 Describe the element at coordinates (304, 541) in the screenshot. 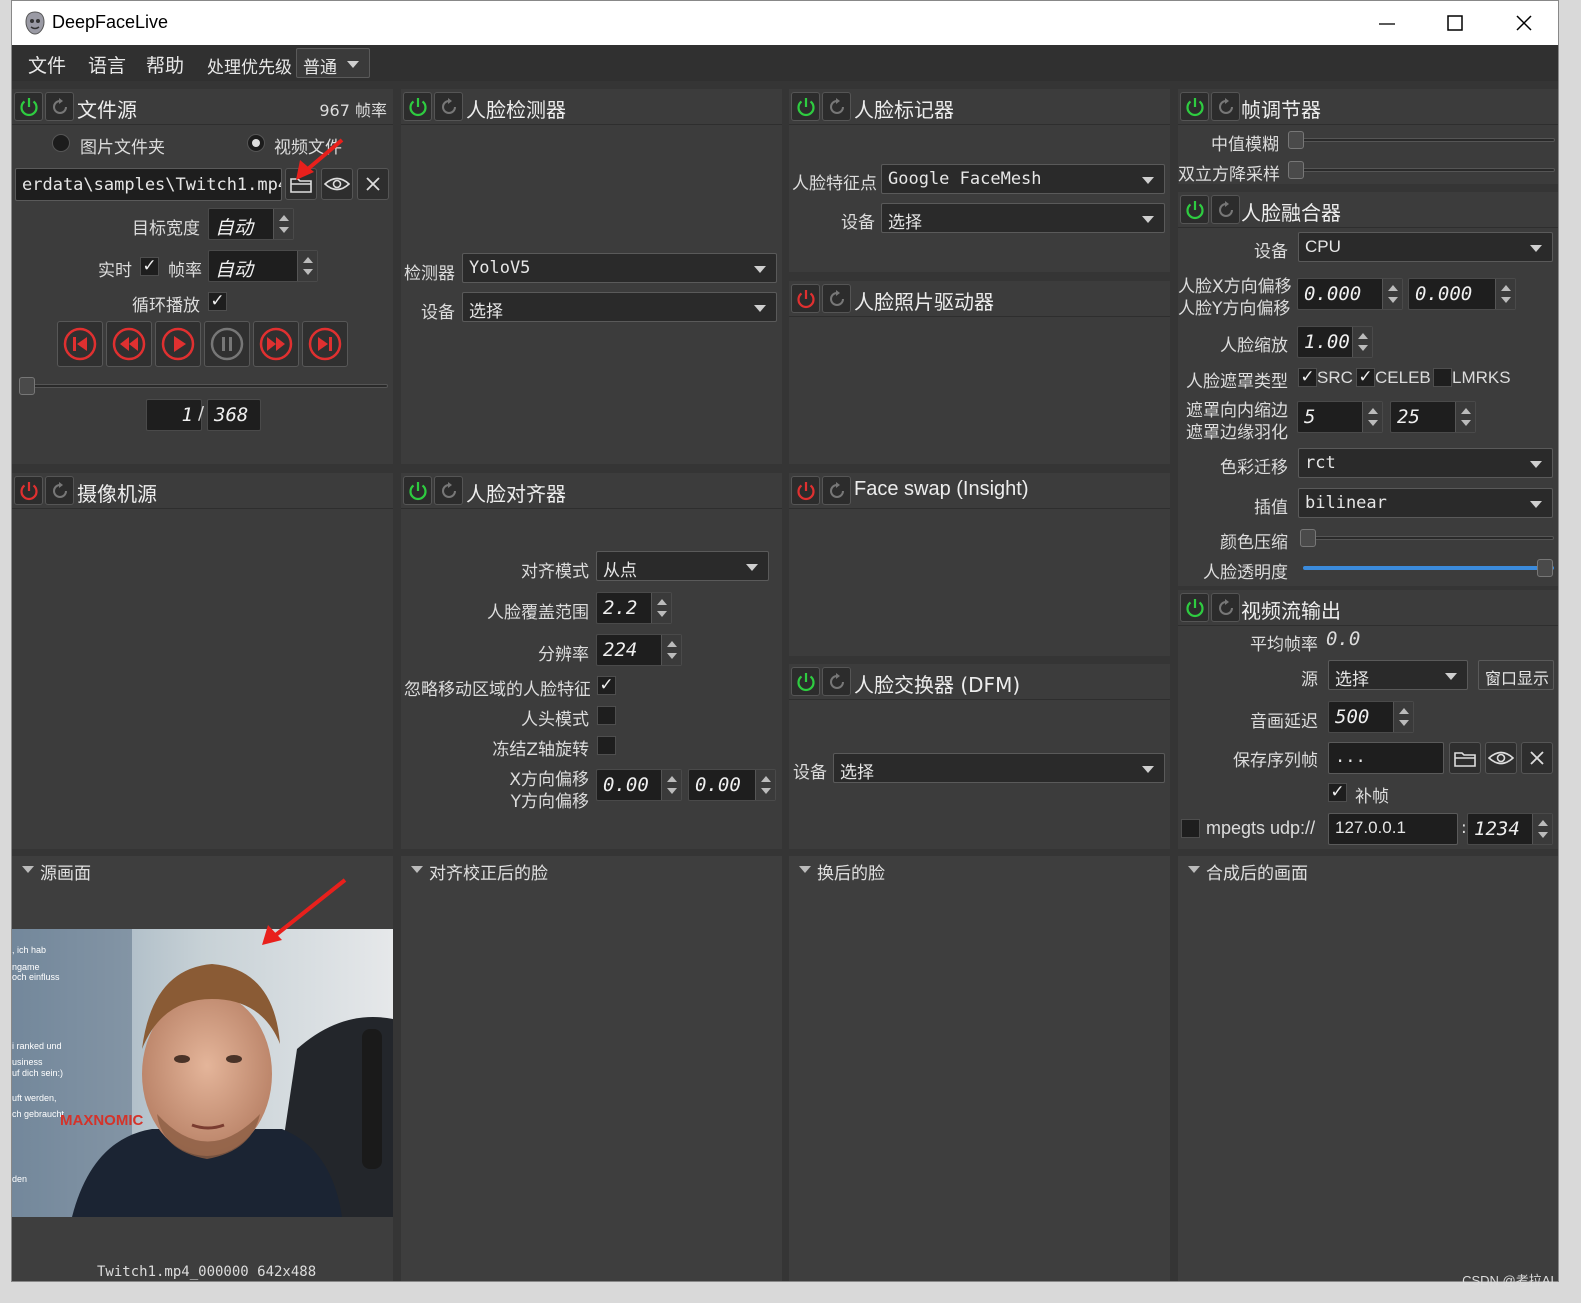

I see `annotation-arrows` at that location.